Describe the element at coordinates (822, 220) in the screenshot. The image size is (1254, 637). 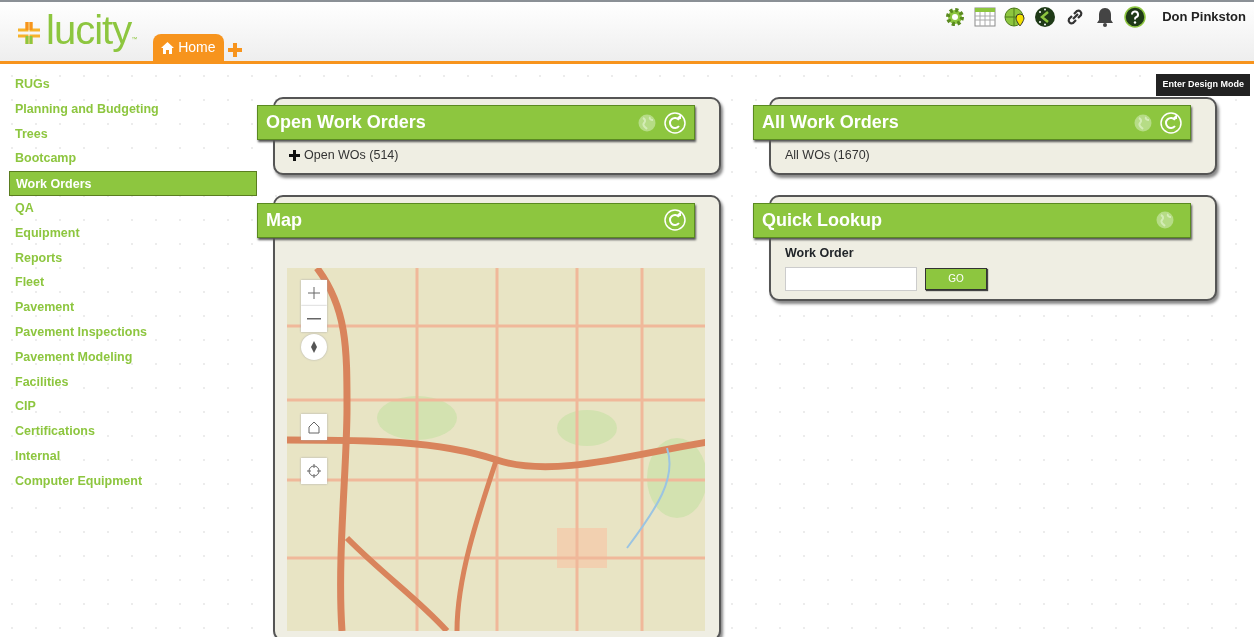
I see `widget-title: Quick Lookup` at that location.